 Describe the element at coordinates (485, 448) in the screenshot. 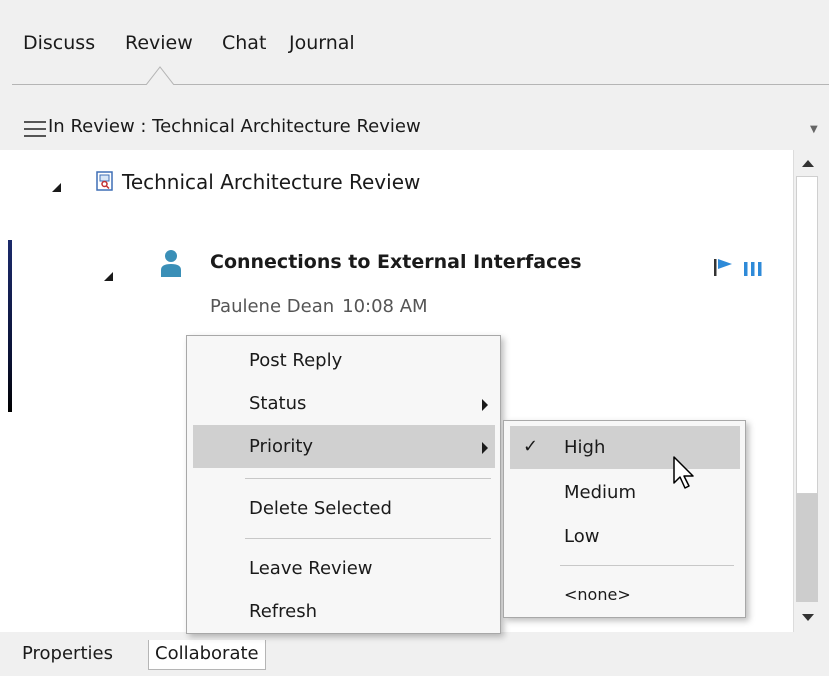

I see `priority-submenu-arrow-icon` at that location.